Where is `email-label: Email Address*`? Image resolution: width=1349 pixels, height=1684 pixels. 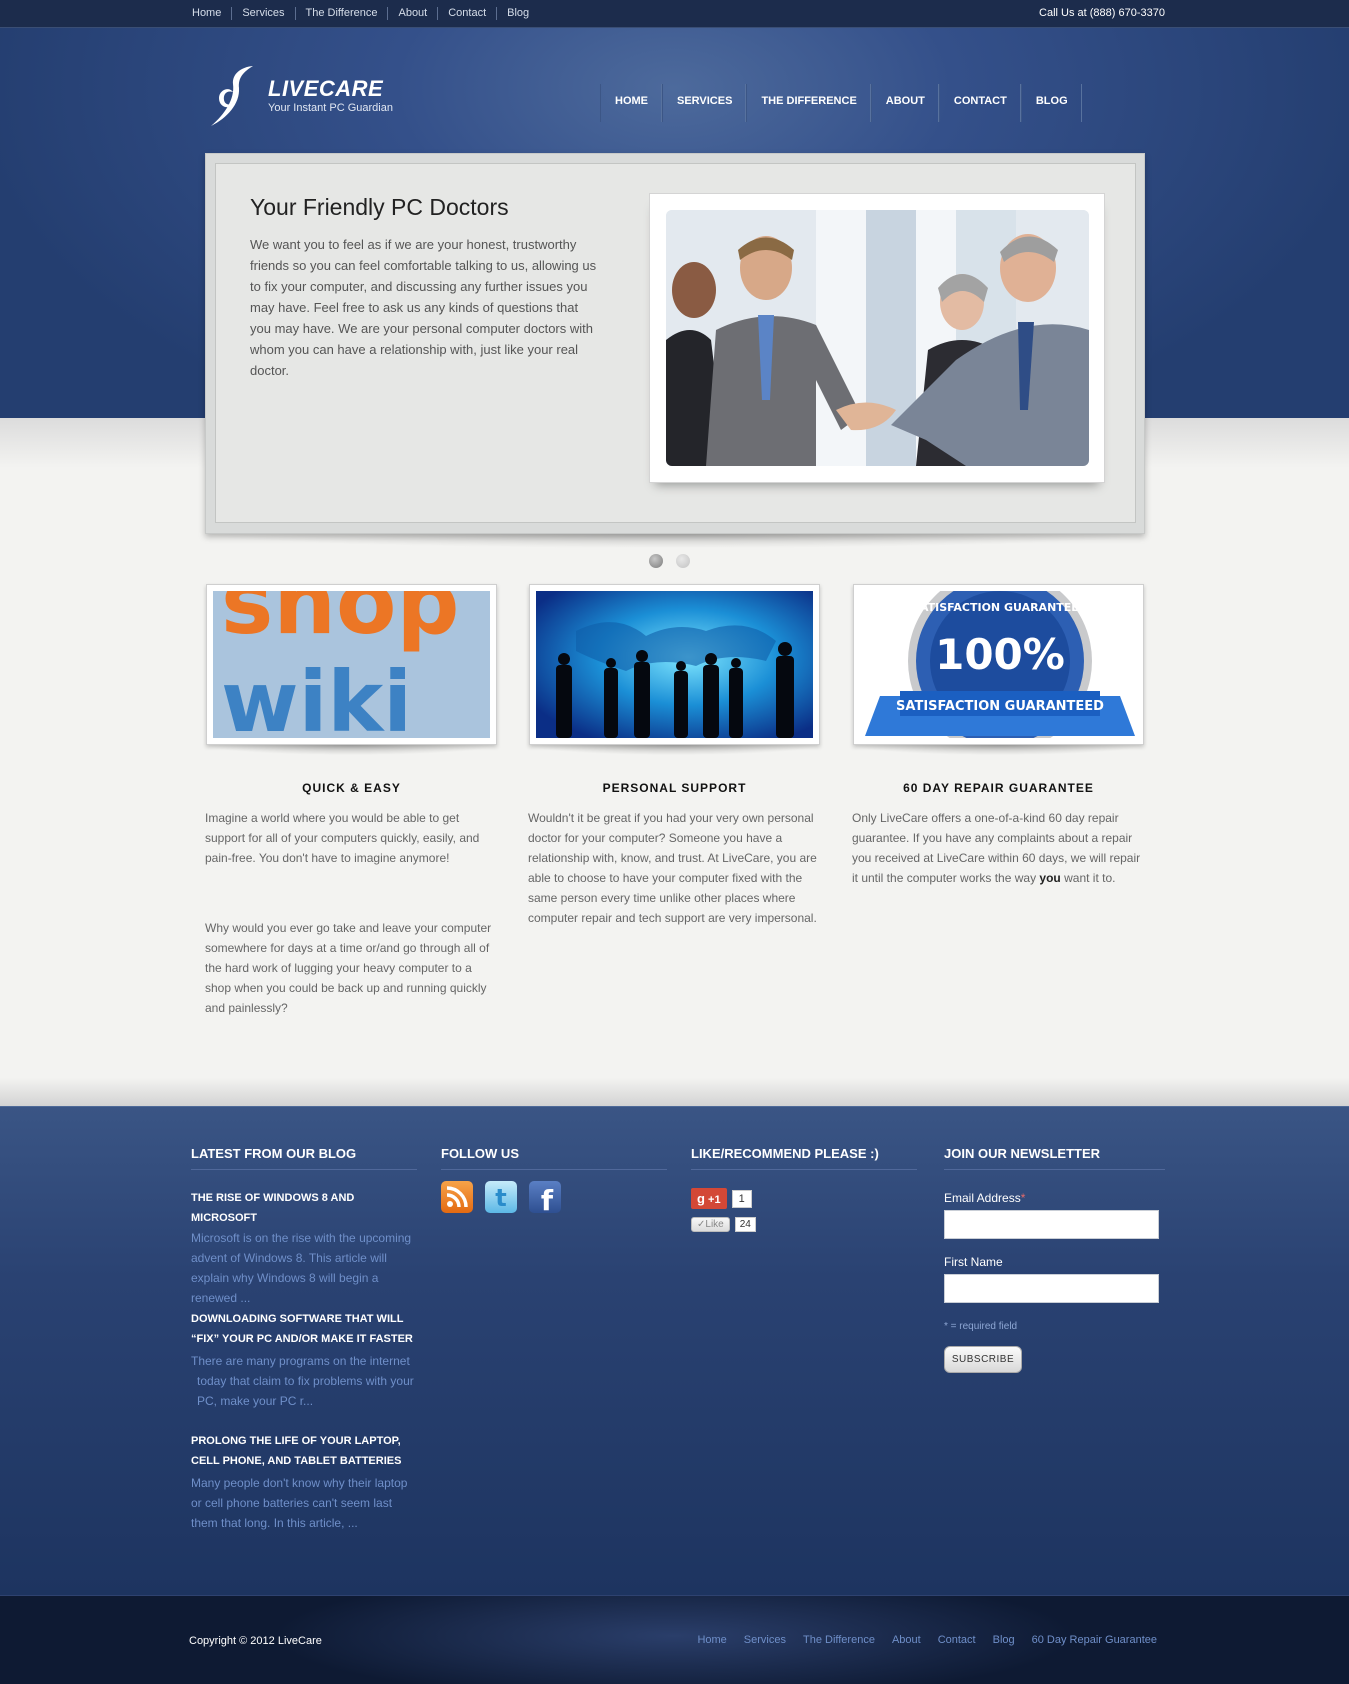
email-label: Email Address* is located at coordinates (985, 1198).